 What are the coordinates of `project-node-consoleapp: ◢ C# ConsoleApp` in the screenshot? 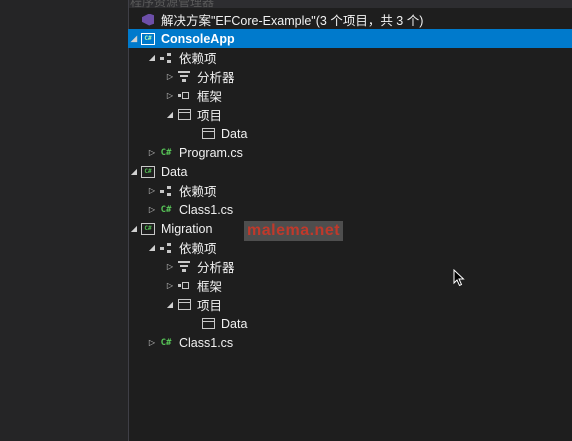 It's located at (350, 38).